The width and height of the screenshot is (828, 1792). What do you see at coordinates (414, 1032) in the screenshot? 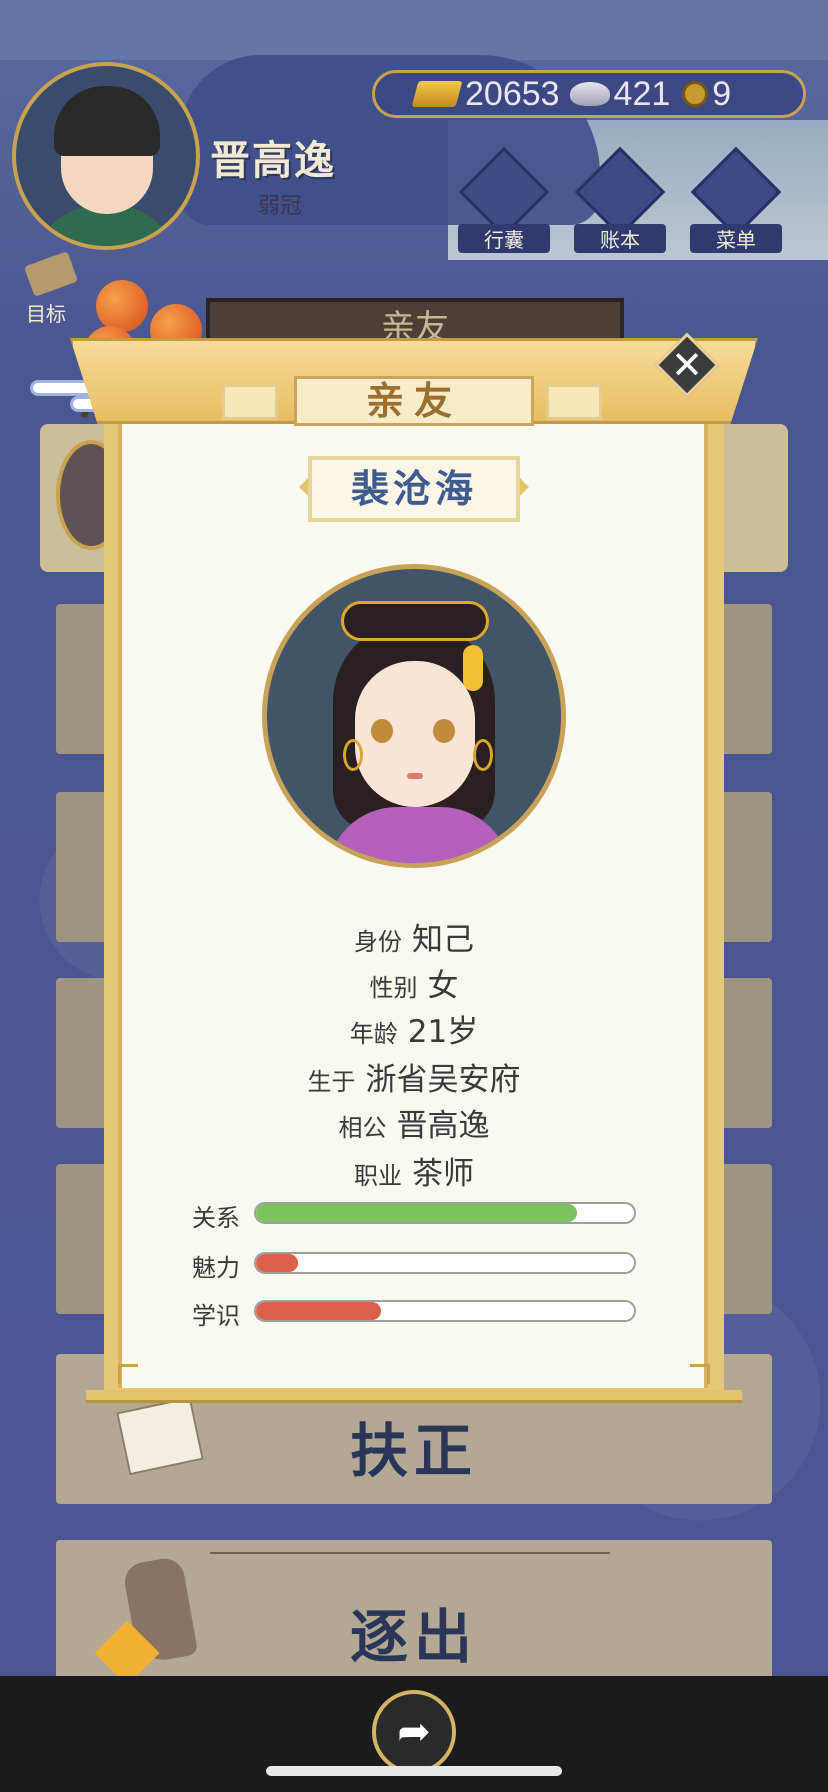
I see `info-age: 年龄 21岁` at bounding box center [414, 1032].